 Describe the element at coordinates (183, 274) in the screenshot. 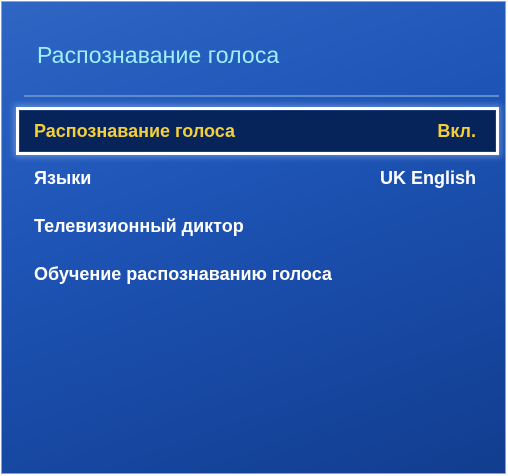

I see `menu-item-label: Обучение распознаванию голоса` at that location.